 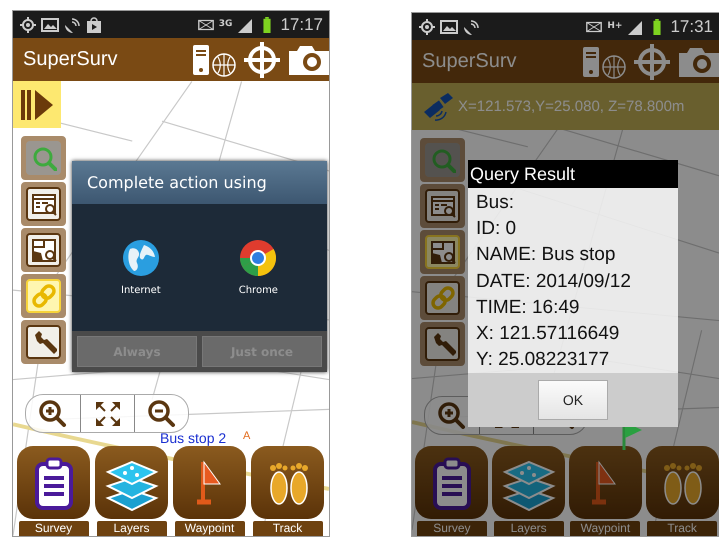 I want to click on app-option: Internet, so click(x=141, y=267).